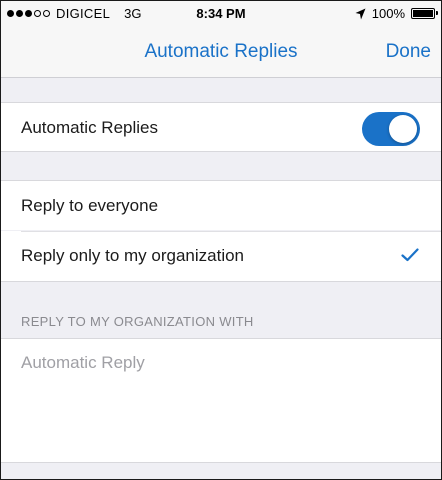  I want to click on done-button: Done, so click(408, 52).